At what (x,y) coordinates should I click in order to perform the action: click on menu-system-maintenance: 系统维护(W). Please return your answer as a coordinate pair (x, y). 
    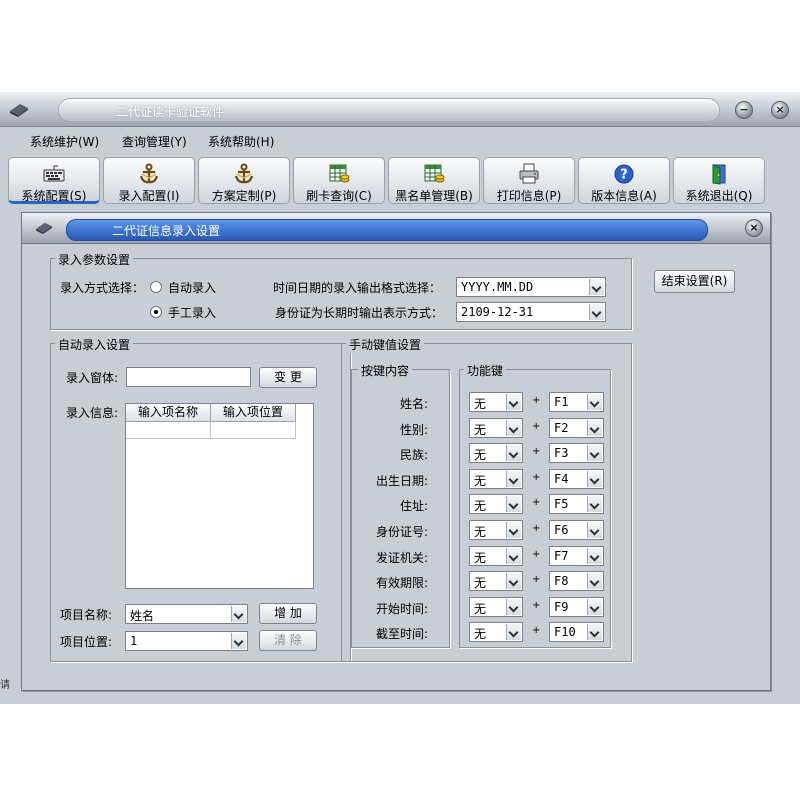
    Looking at the image, I should click on (64, 141).